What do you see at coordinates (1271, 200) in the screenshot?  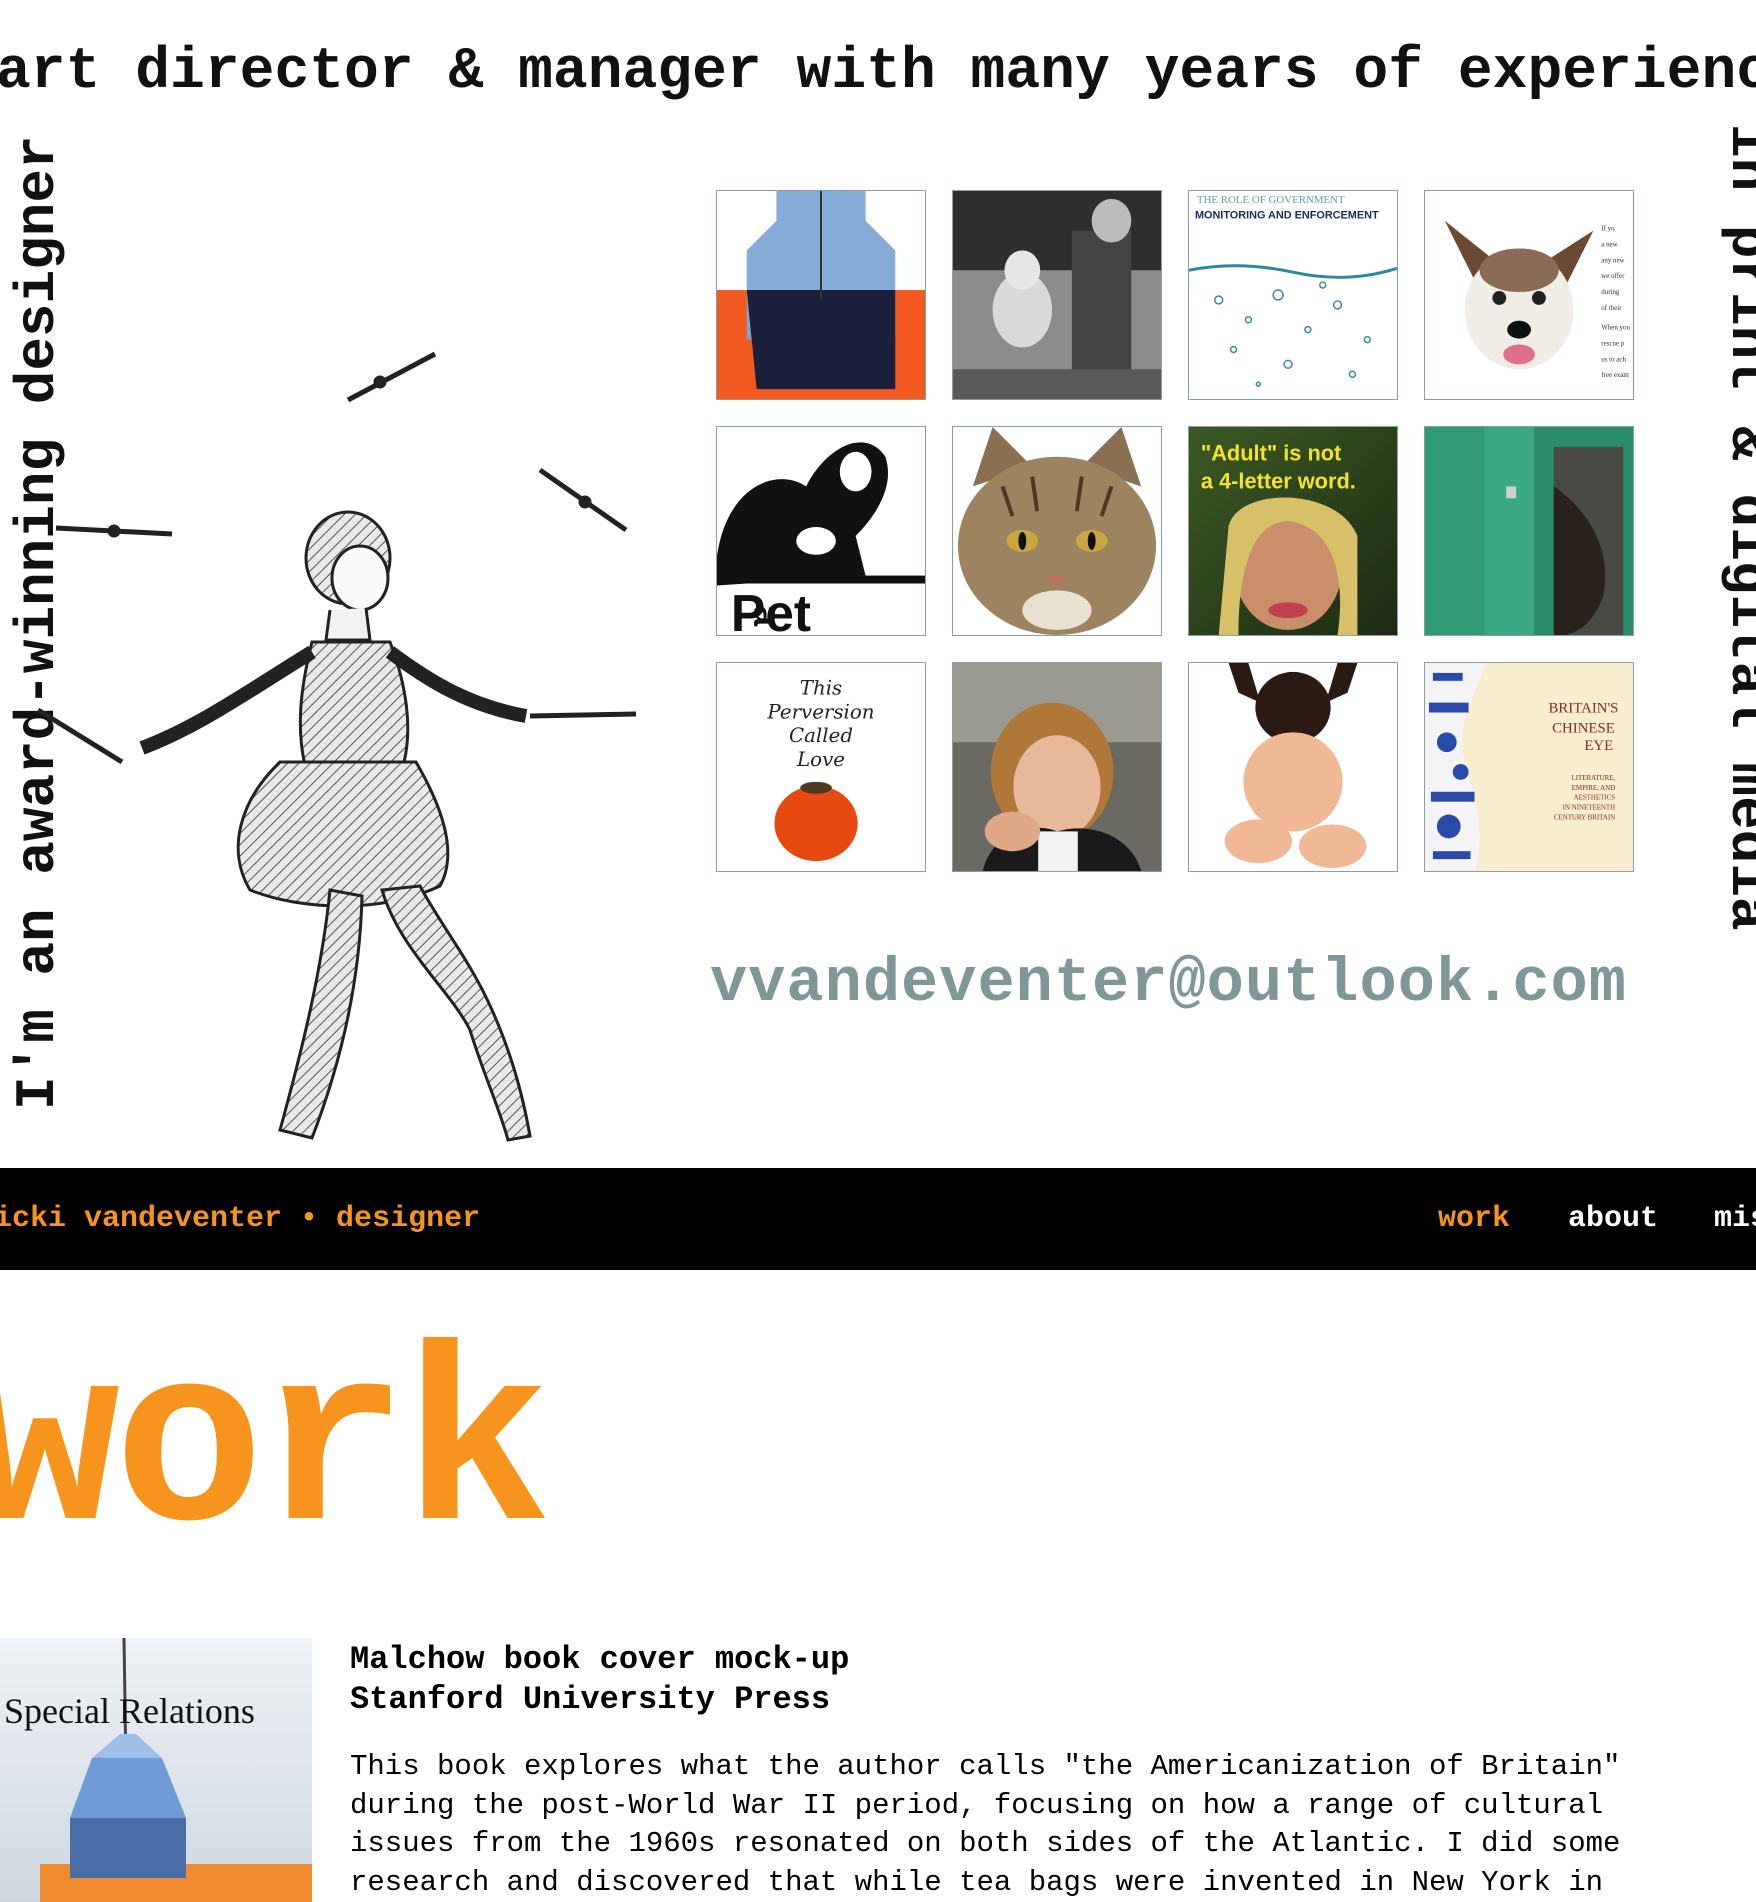 I see `svg-text: THE ROLE OF GOVERNMENT` at bounding box center [1271, 200].